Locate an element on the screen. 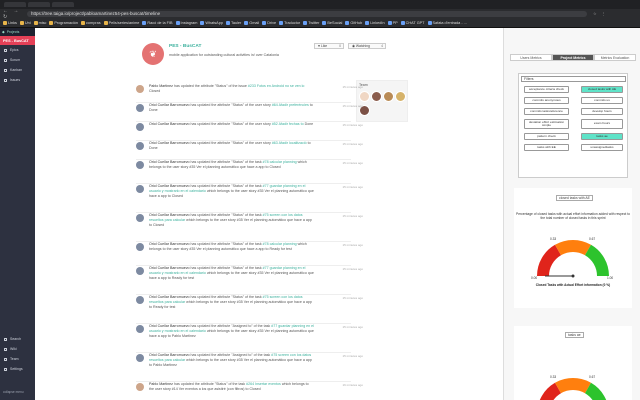 The height and width of the screenshot is (400, 640). project-title: PES - BusCAT is located at coordinates (17, 40).